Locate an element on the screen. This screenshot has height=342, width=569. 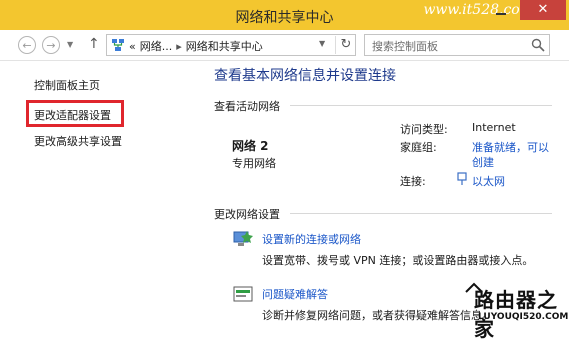
network-type: 专用网络 is located at coordinates (254, 163).